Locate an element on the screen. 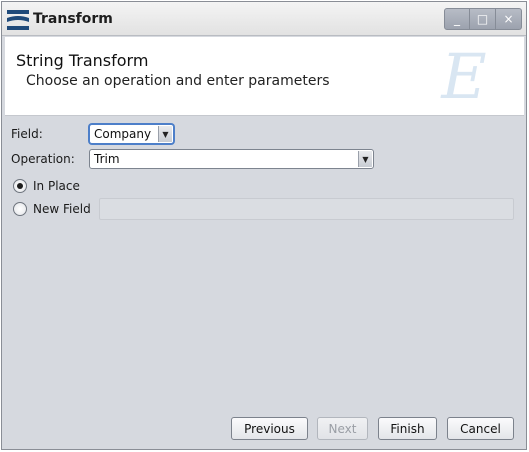  operation-combo: Trim ▼ is located at coordinates (231, 159).